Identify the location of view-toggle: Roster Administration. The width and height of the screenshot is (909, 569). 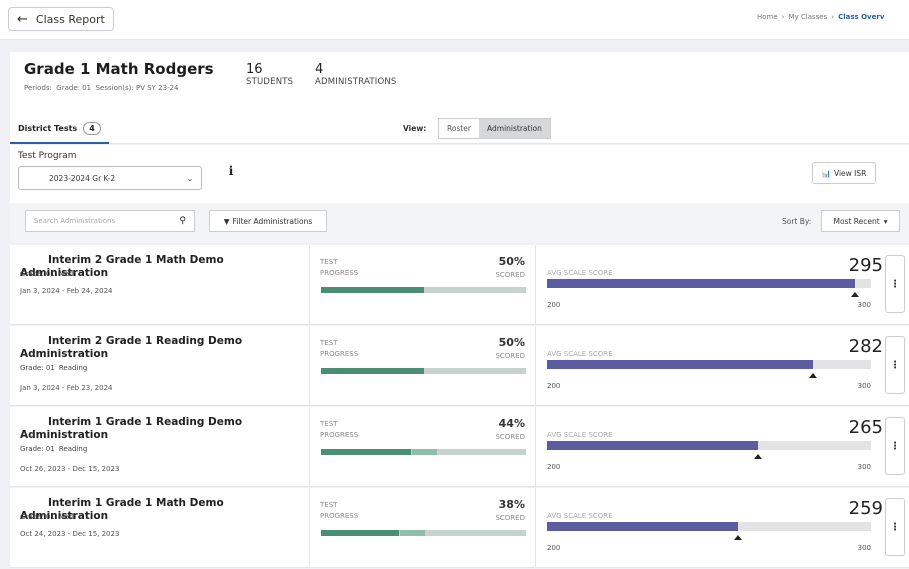
(494, 128).